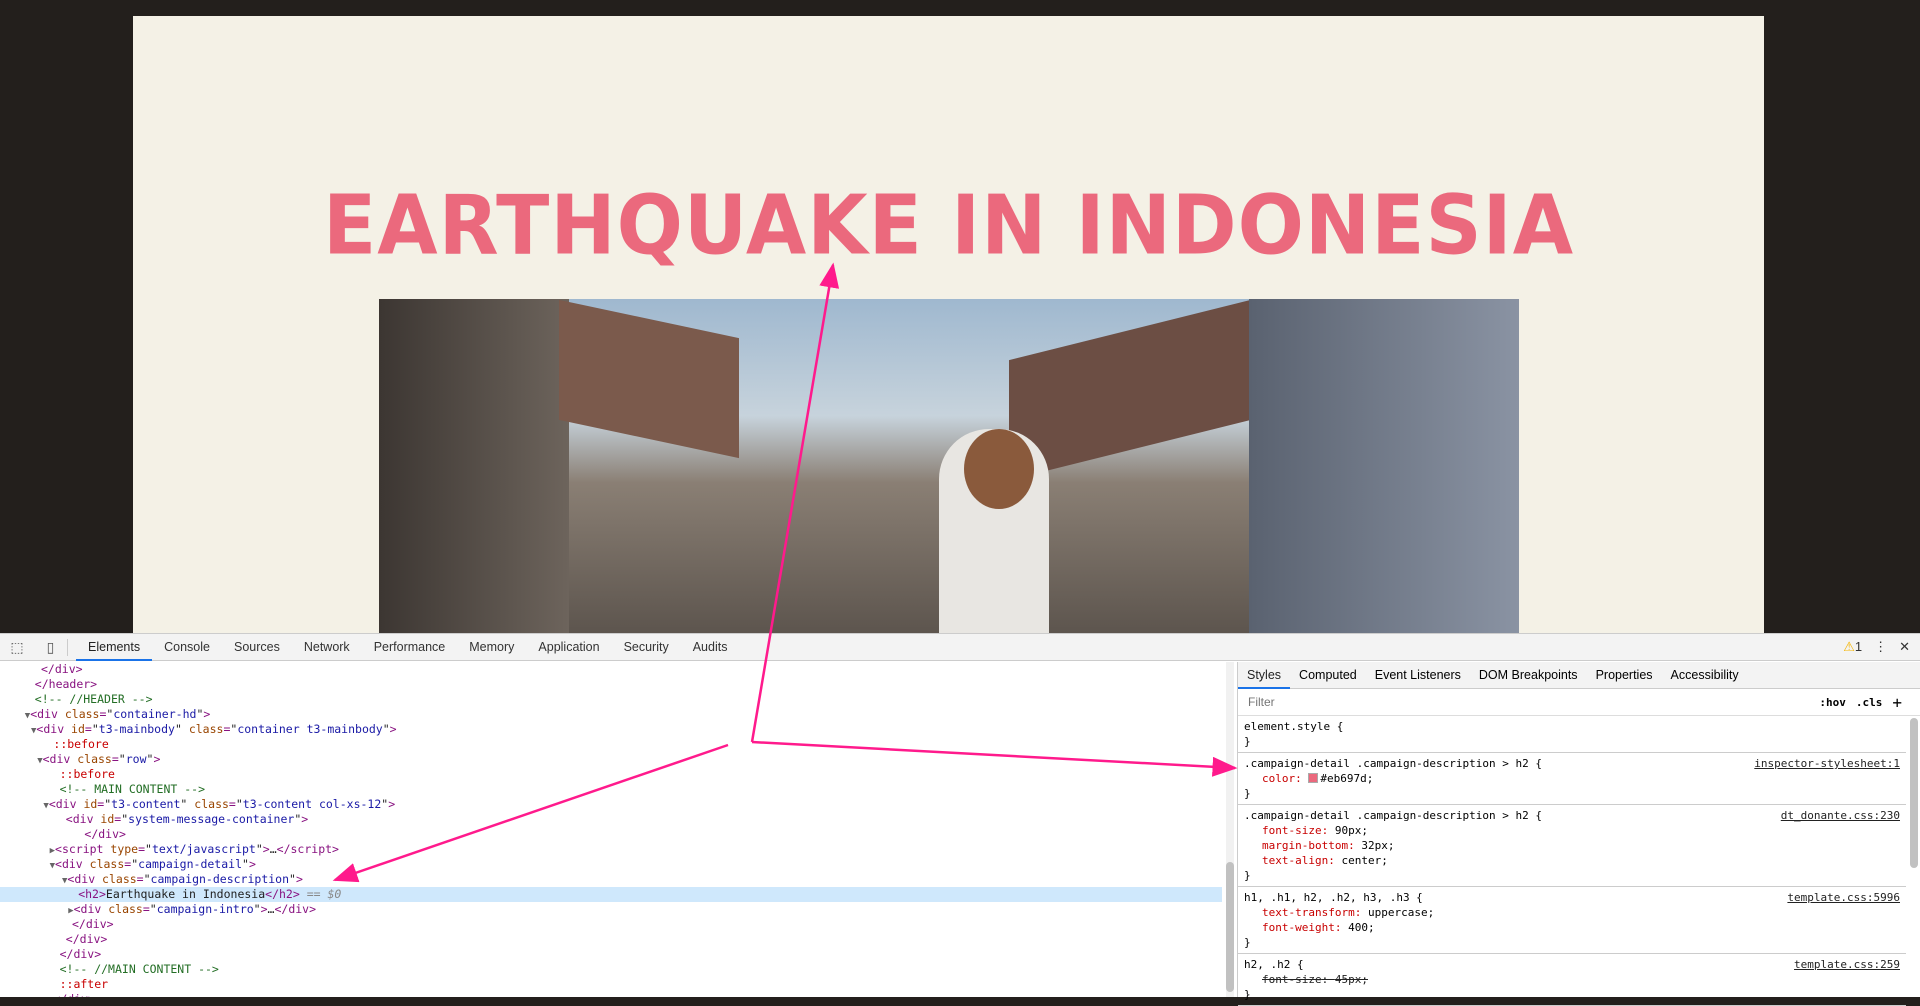 This screenshot has width=1920, height=1006. Describe the element at coordinates (611, 984) in the screenshot. I see `dom-node: ::after` at that location.